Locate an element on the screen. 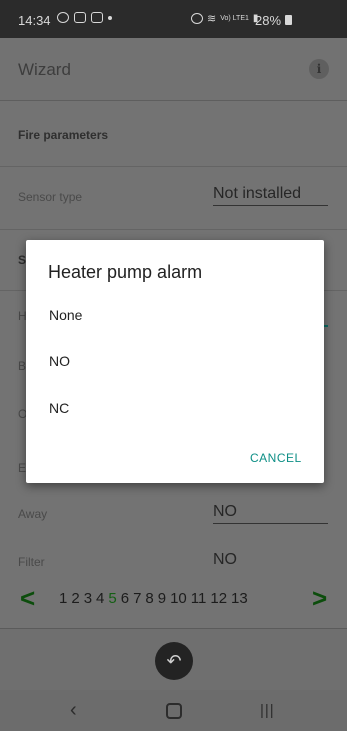 The image size is (347, 731). option-none: None is located at coordinates (65, 315).